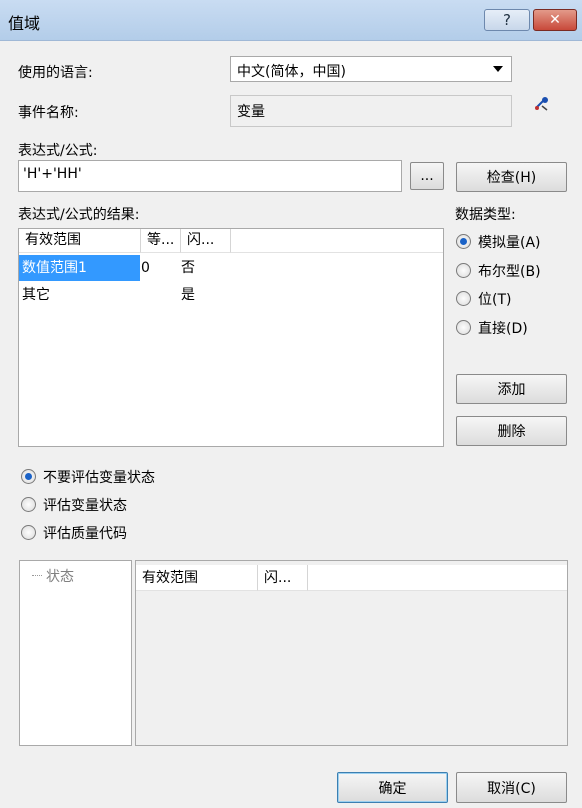 The height and width of the screenshot is (808, 582). I want to click on radio-evaluate-status, so click(28, 504).